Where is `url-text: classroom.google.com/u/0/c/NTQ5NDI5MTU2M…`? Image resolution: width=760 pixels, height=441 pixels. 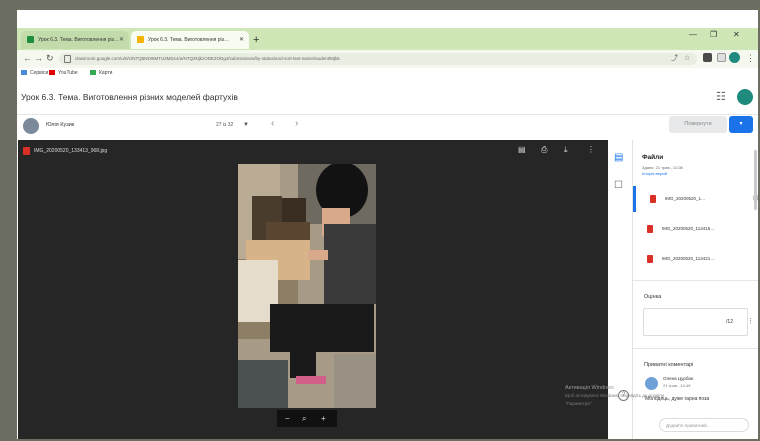 url-text: classroom.google.com/u/0/c/NTQ5NDI5MTU2M… is located at coordinates (207, 58).